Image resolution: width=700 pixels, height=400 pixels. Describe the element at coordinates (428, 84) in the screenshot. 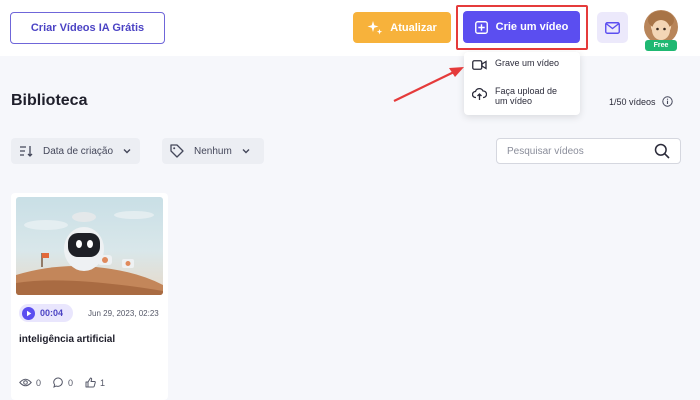

I see `red-arrow-annotation` at that location.